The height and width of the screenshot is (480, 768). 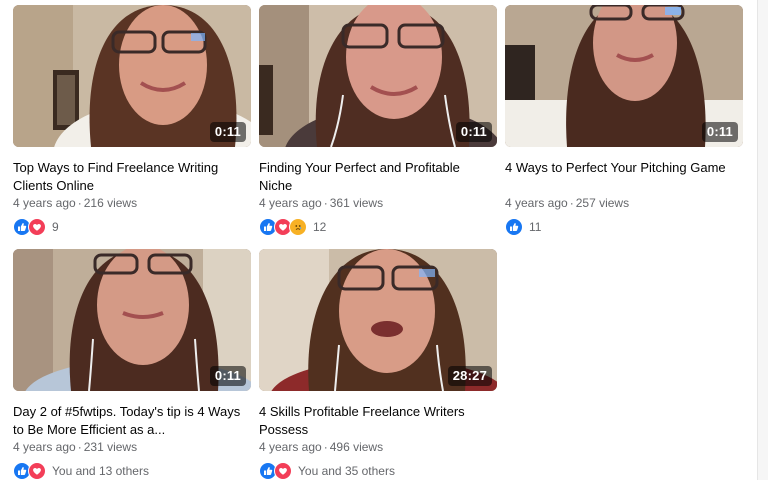 What do you see at coordinates (346, 471) in the screenshot?
I see `reaction-count: You and 35 others` at bounding box center [346, 471].